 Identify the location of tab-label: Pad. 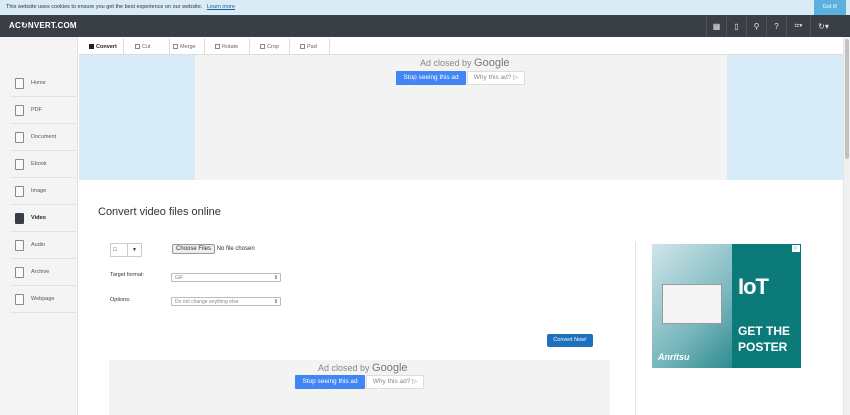
(312, 46).